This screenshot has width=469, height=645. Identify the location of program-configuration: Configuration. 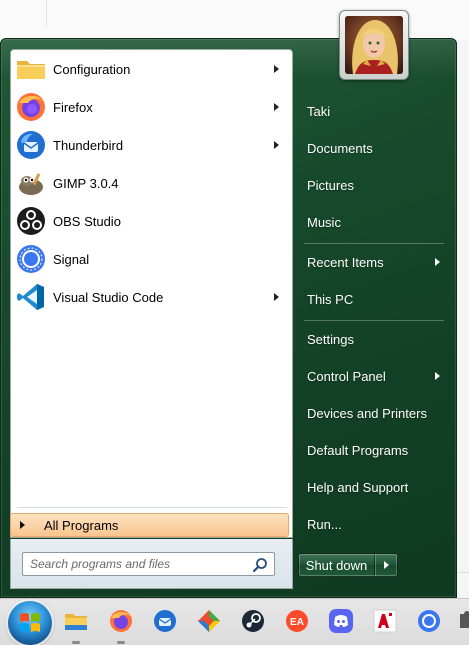
(152, 69).